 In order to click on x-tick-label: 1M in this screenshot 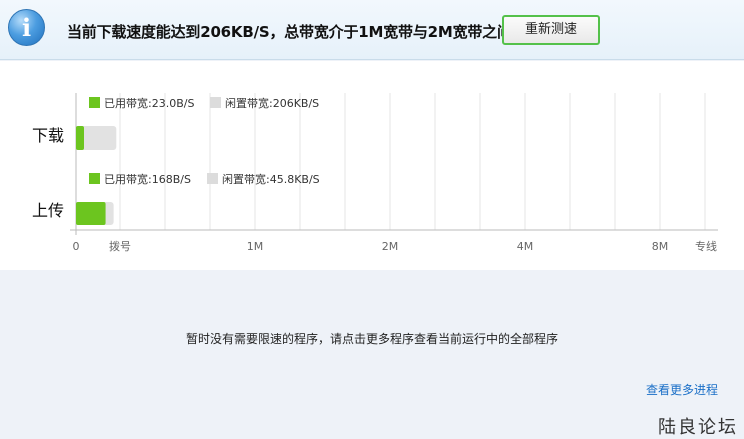, I will do `click(255, 246)`.